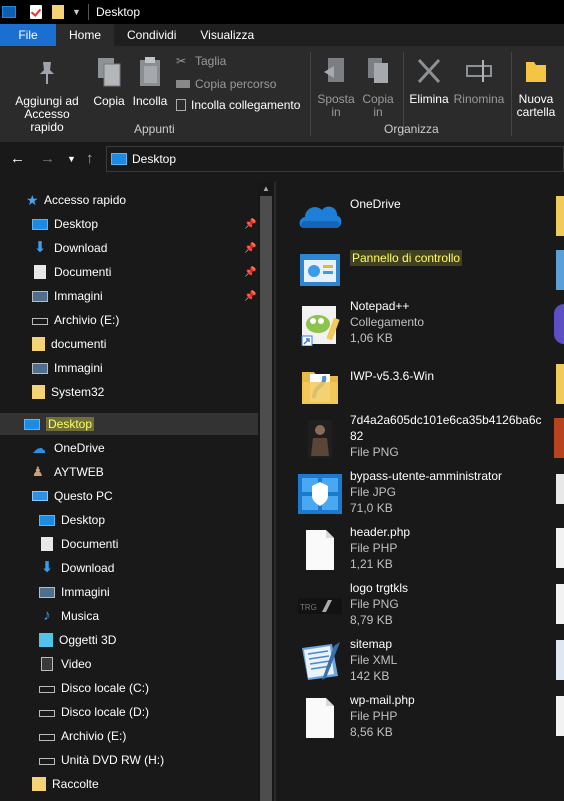 The height and width of the screenshot is (801, 564). Describe the element at coordinates (416, 718) in the screenshot. I see `file-item: wp-mail.php File PHP 8,56 KB` at that location.